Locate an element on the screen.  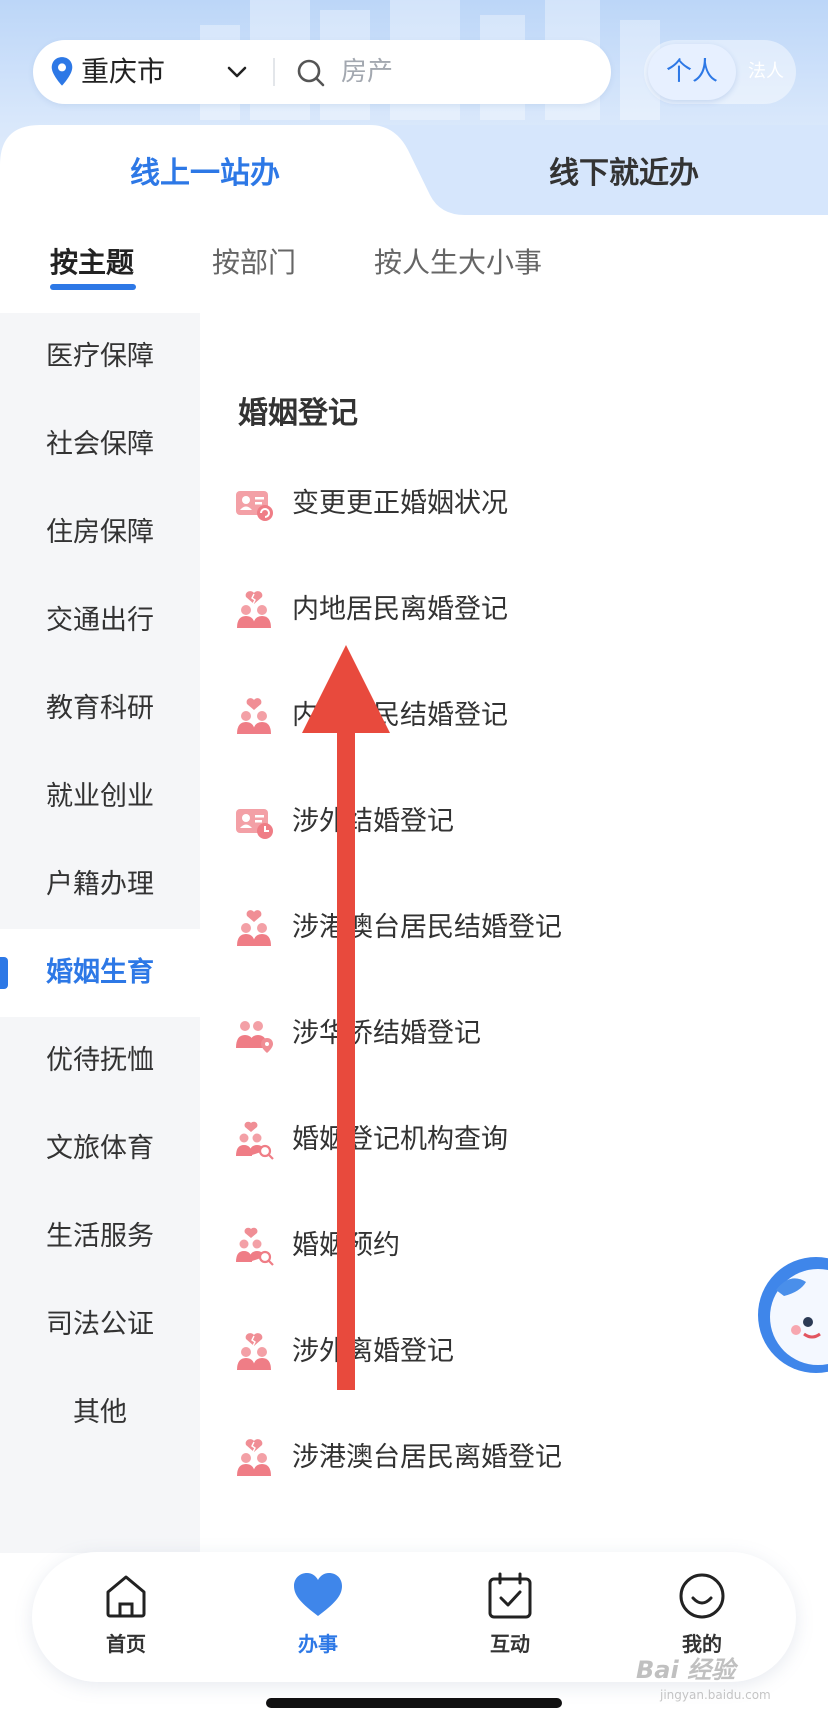
sidebar-item-life-services: 生活服务 is located at coordinates (100, 1237).